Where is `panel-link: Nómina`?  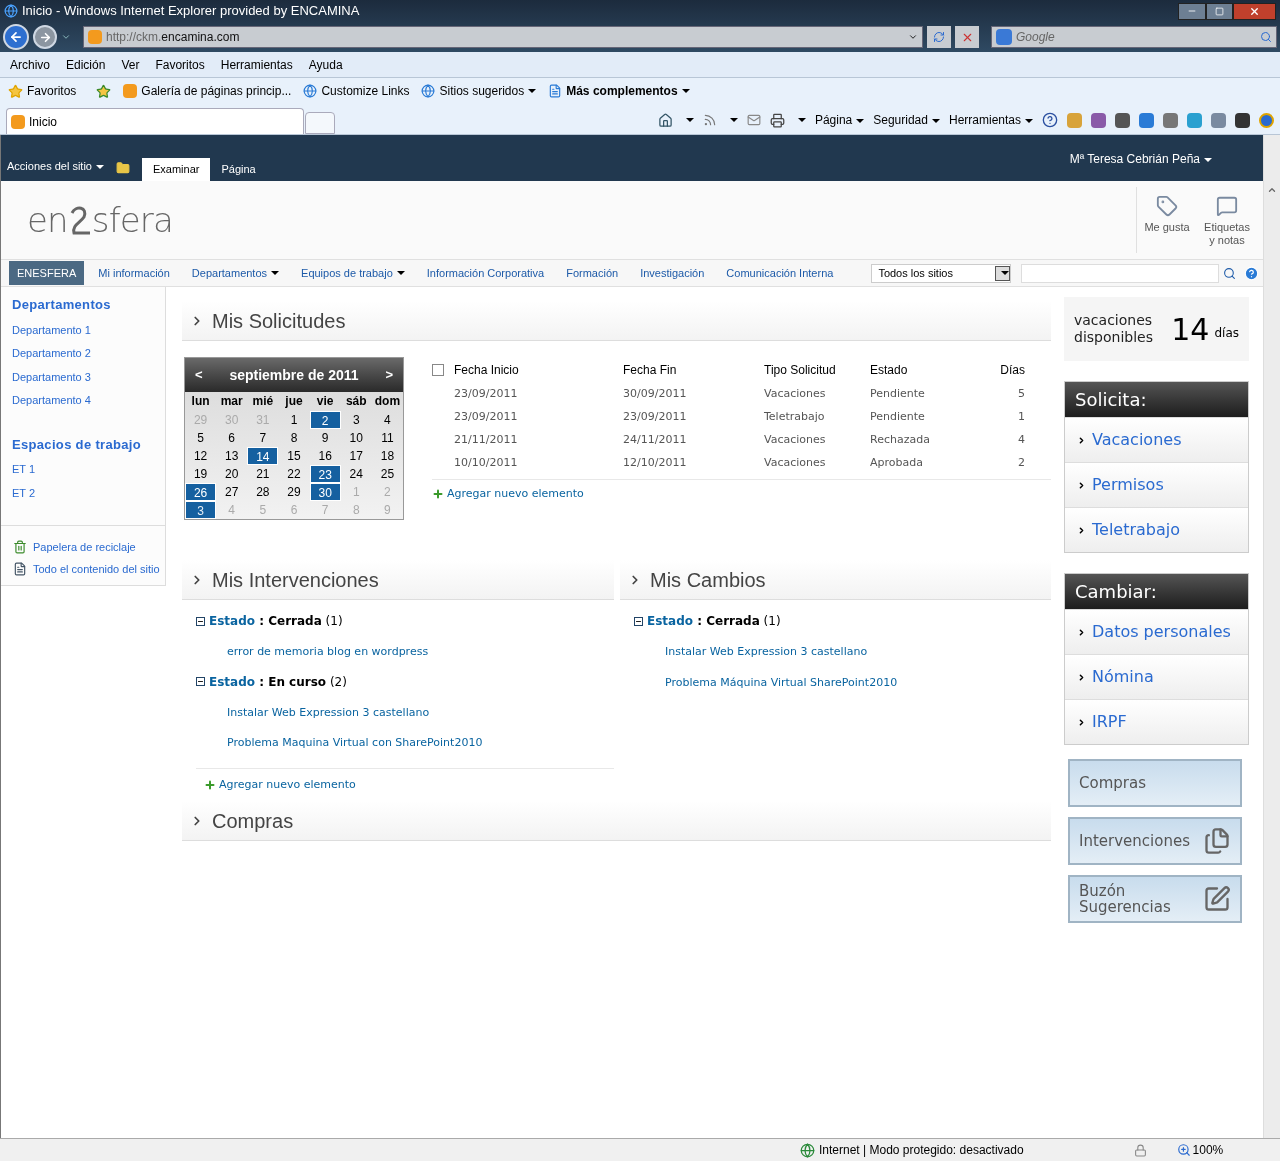
panel-link: Nómina is located at coordinates (1123, 677).